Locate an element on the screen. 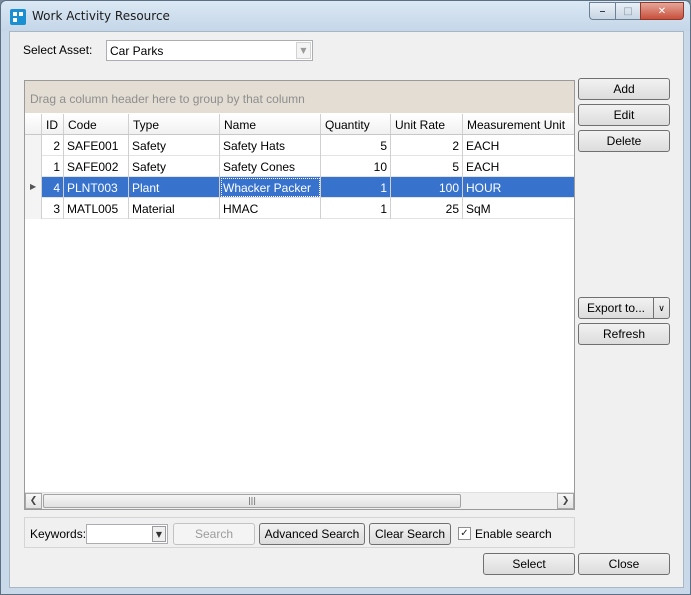  cell-unit-rate: 2 is located at coordinates (427, 145).